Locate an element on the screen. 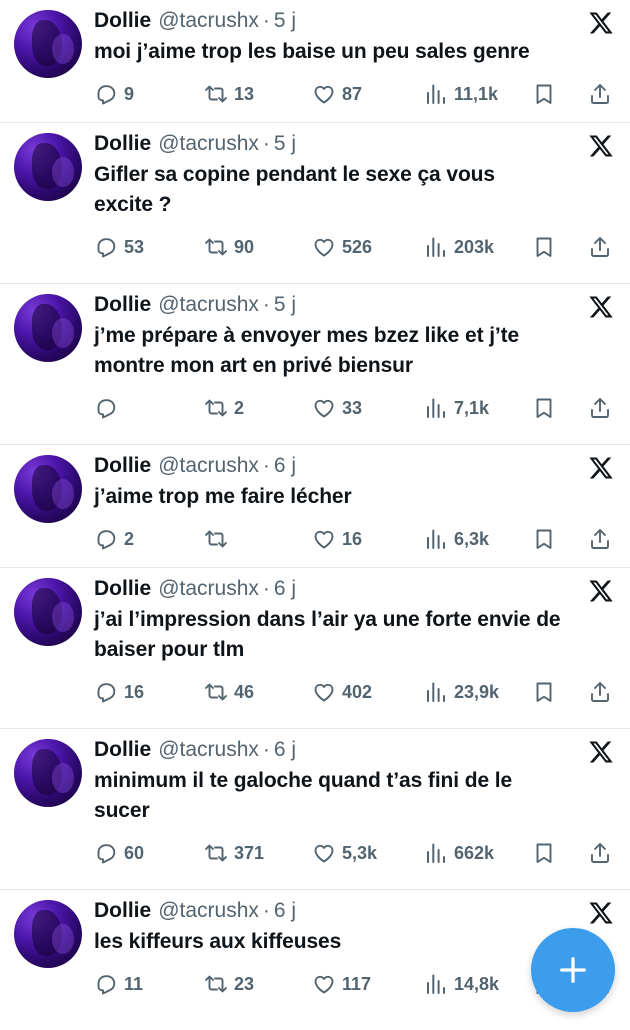 The image size is (630, 1030). compose-button is located at coordinates (573, 970).